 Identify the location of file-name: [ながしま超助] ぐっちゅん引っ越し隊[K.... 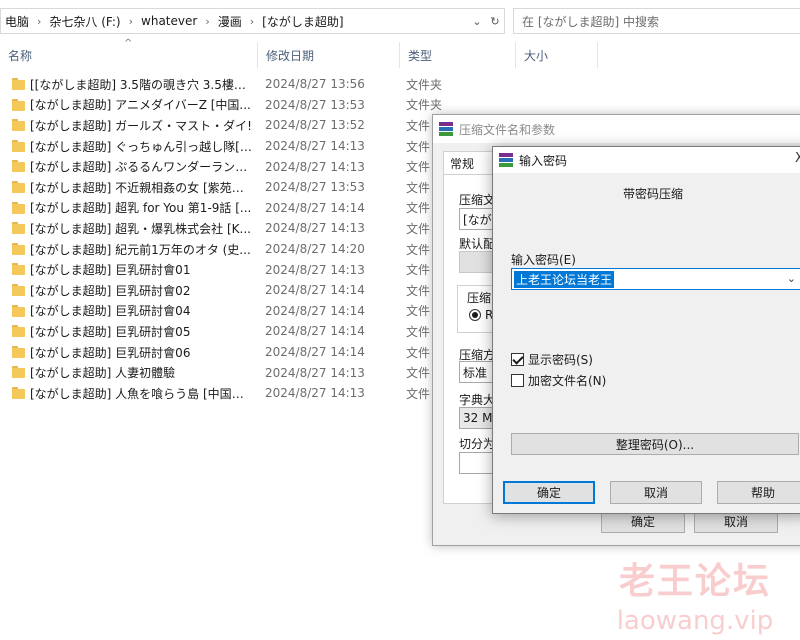
(141, 146).